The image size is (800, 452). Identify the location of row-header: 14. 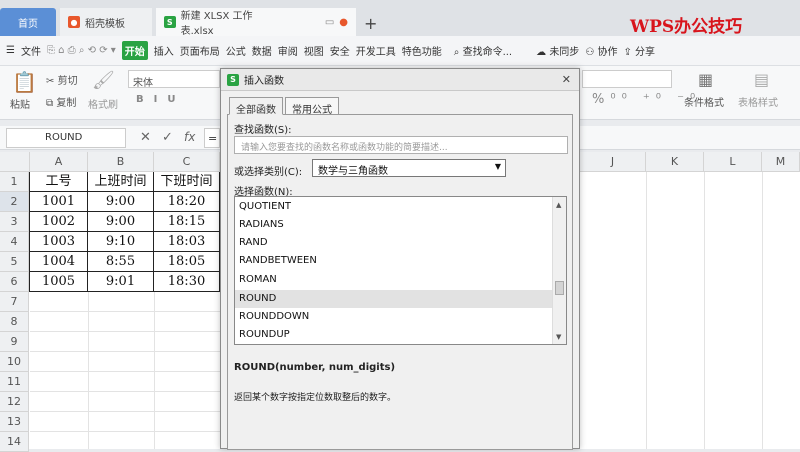
(14, 442).